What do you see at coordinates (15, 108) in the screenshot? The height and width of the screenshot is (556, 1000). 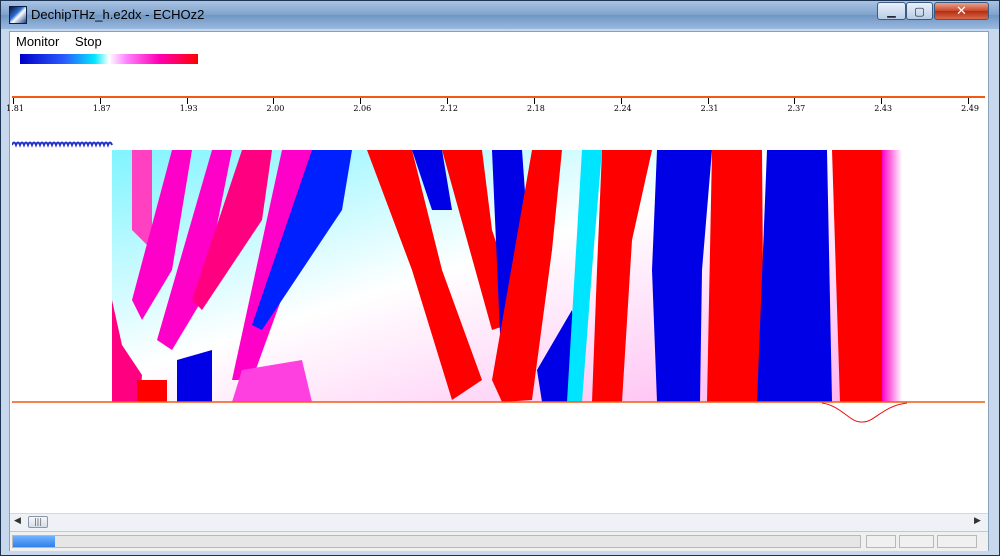 I see `ruler-tick-label: 1.81` at bounding box center [15, 108].